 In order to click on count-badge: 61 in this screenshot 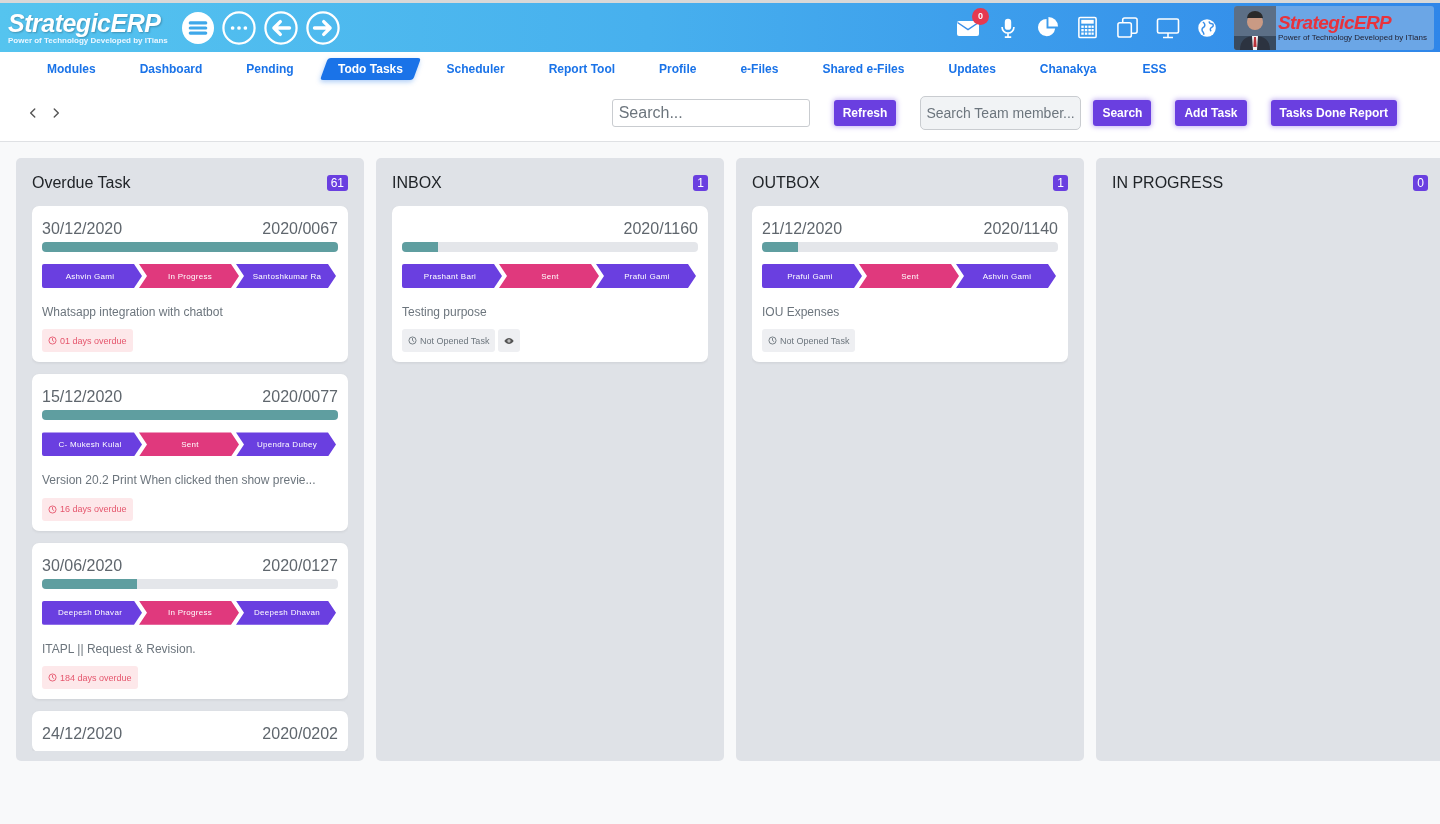, I will do `click(337, 182)`.